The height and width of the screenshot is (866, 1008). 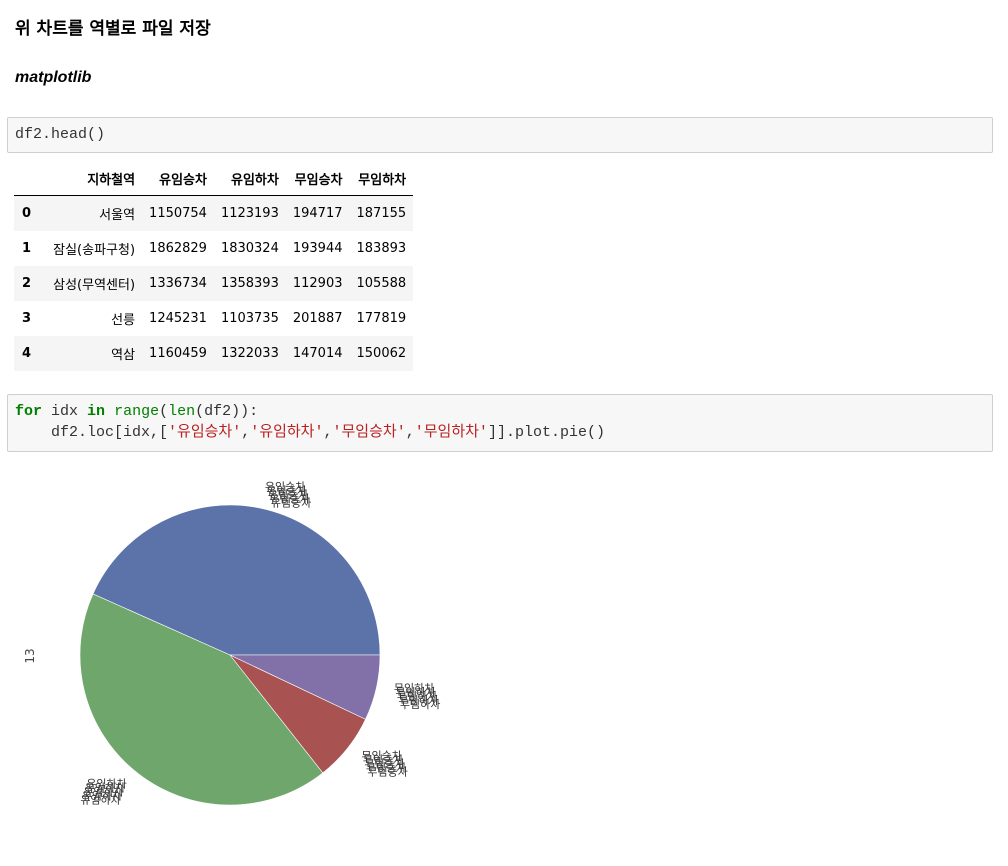 I want to click on value-cell: 1103735, so click(x=249, y=318).